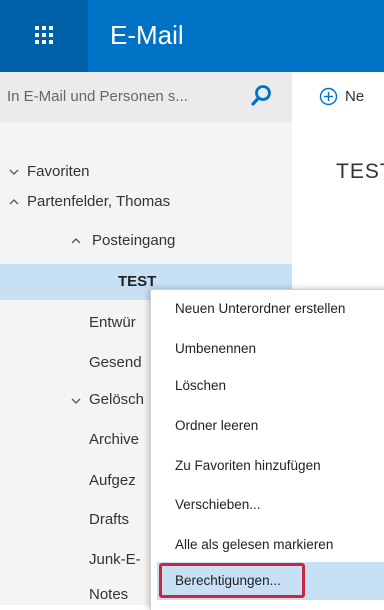 This screenshot has width=384, height=610. Describe the element at coordinates (360, 171) in the screenshot. I see `folder-header-title: TEST` at that location.